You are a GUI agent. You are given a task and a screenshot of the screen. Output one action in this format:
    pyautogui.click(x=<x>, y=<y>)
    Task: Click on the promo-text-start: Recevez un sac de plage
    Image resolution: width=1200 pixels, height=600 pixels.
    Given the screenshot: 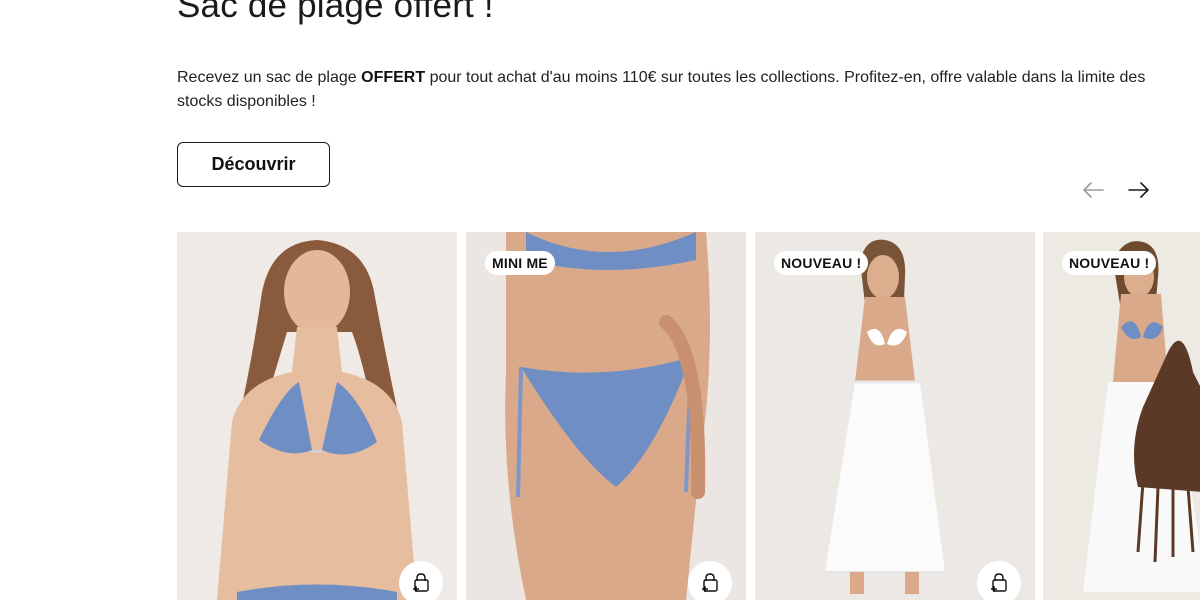 What is the action you would take?
    pyautogui.click(x=269, y=77)
    